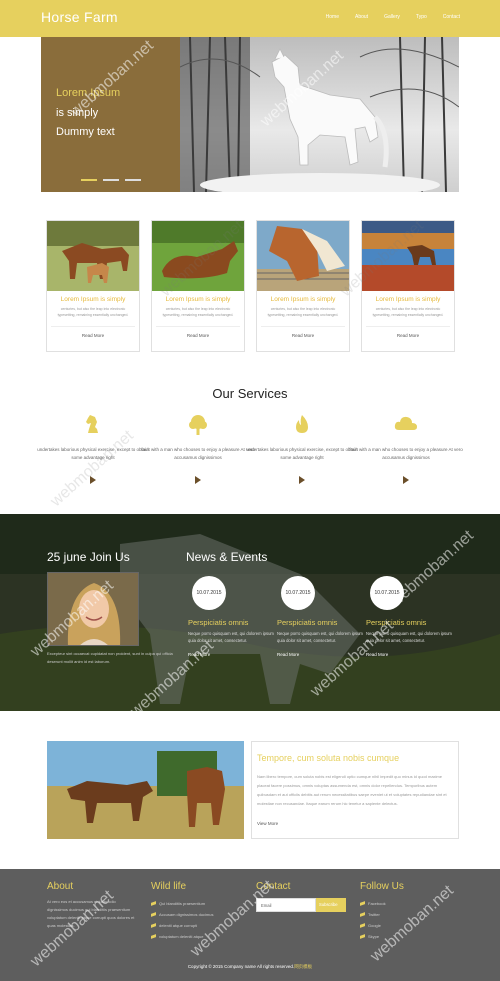 The image size is (500, 981). I want to click on hero-line-3: Dummy text, so click(85, 132).